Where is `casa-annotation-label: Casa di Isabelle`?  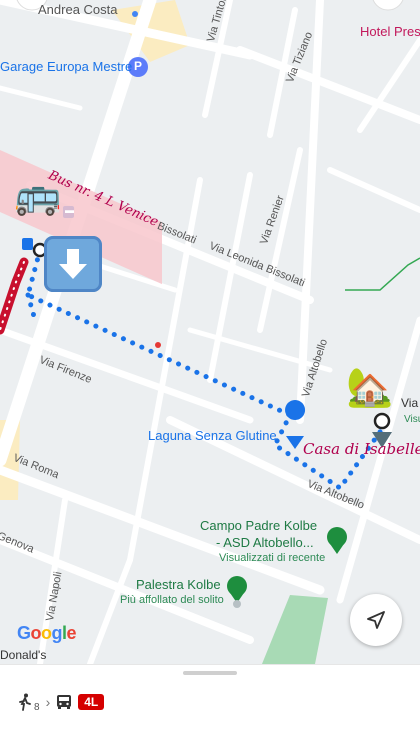 casa-annotation-label: Casa di Isabelle is located at coordinates (361, 449).